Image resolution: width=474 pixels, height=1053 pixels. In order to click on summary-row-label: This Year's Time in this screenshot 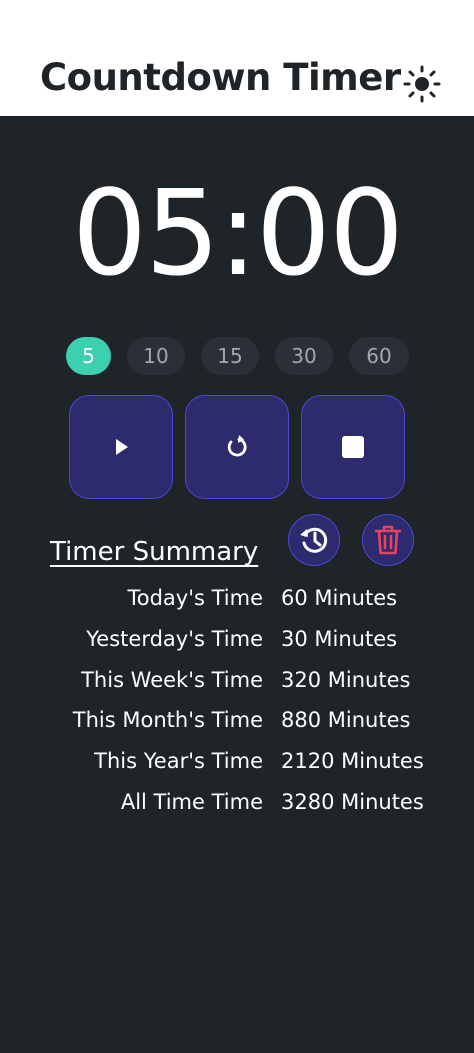, I will do `click(178, 761)`.